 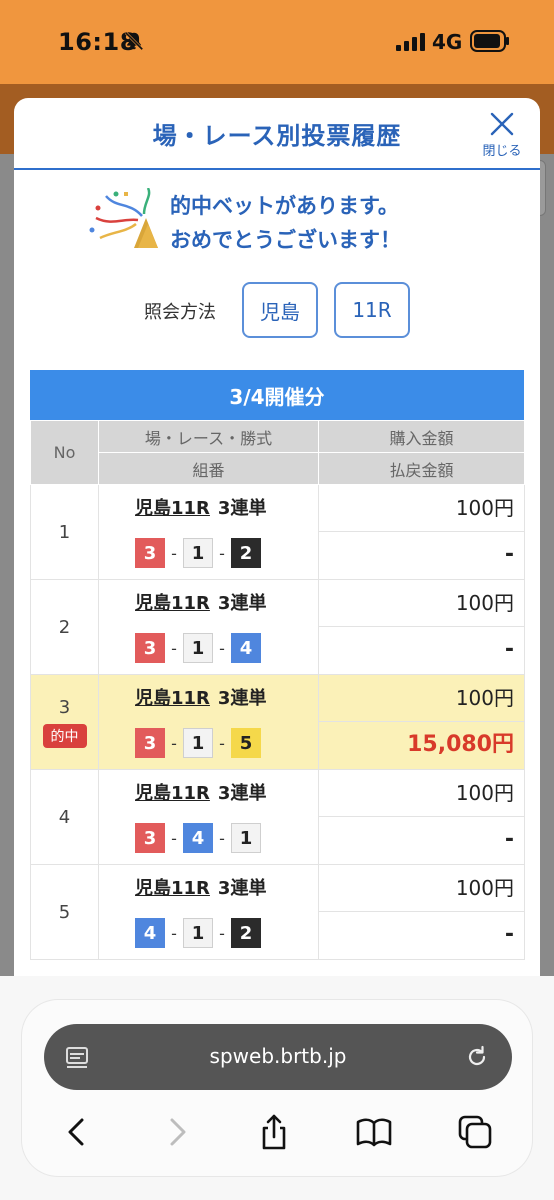 What do you see at coordinates (64, 817) in the screenshot?
I see `row-number: 4` at bounding box center [64, 817].